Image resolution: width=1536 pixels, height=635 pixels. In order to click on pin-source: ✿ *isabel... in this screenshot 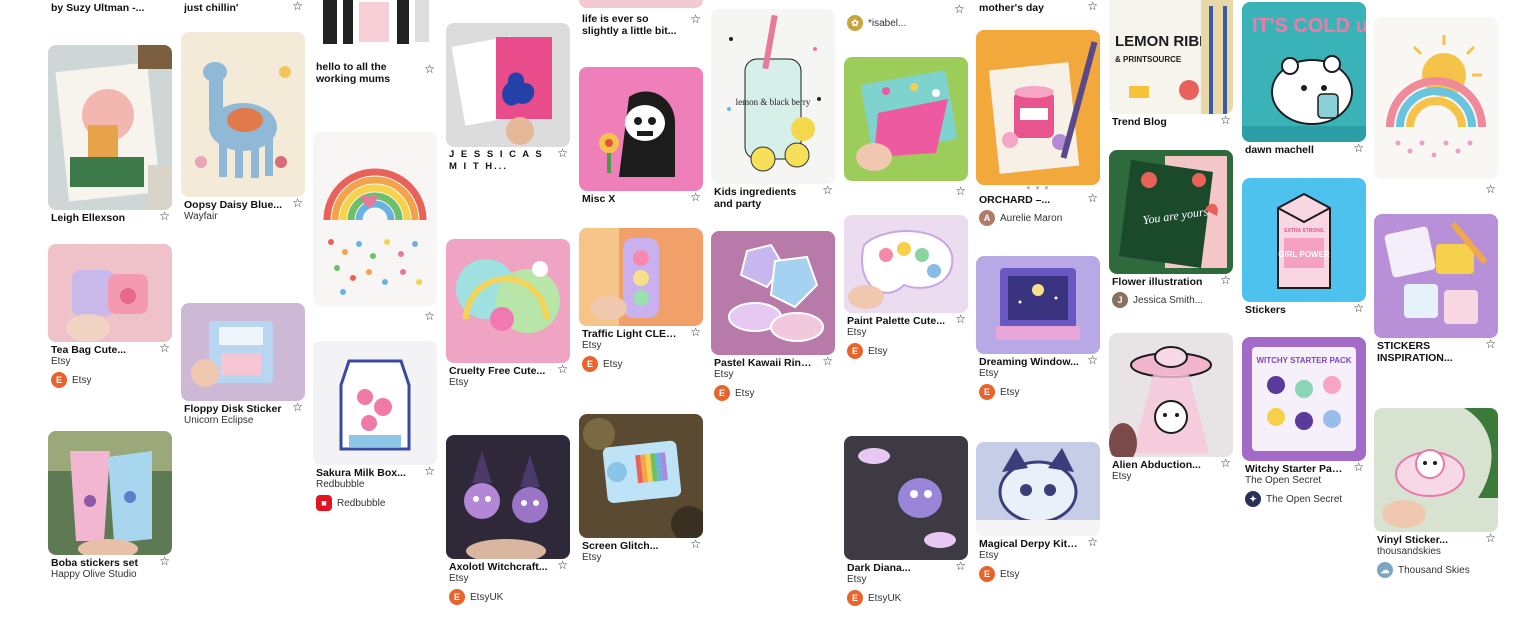, I will do `click(906, 23)`.